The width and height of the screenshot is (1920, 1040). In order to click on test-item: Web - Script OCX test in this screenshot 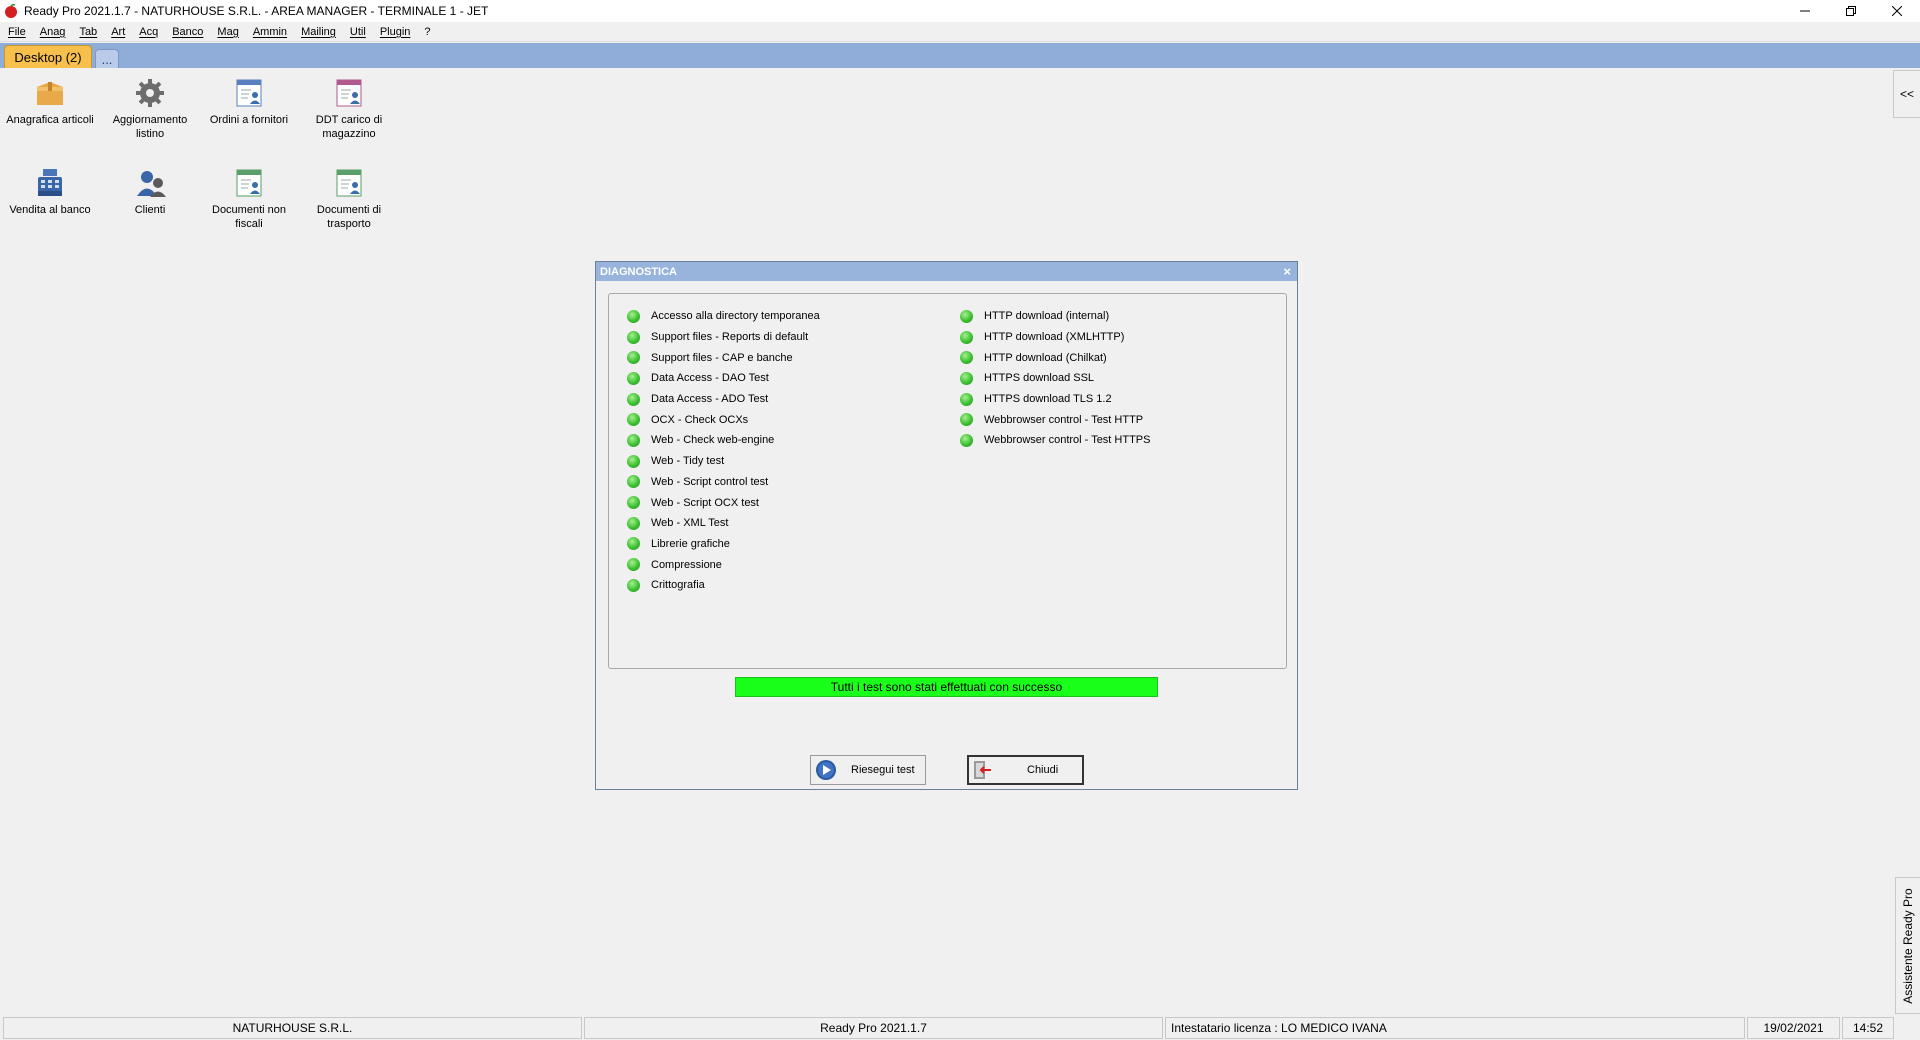, I will do `click(723, 502)`.